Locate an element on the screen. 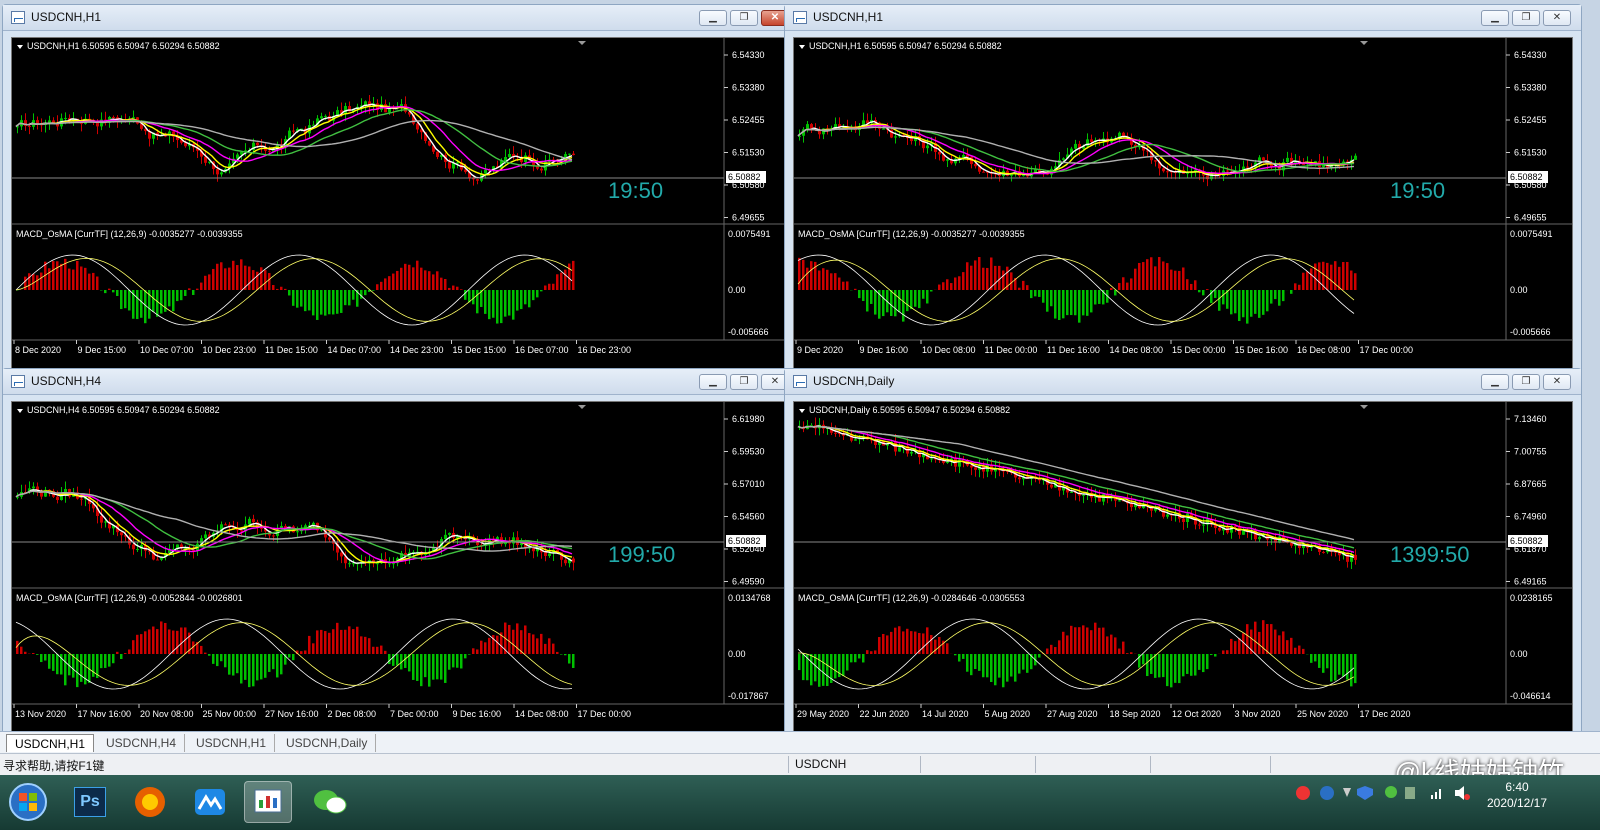 This screenshot has height=830, width=1600. start-orb-icon is located at coordinates (28, 802).